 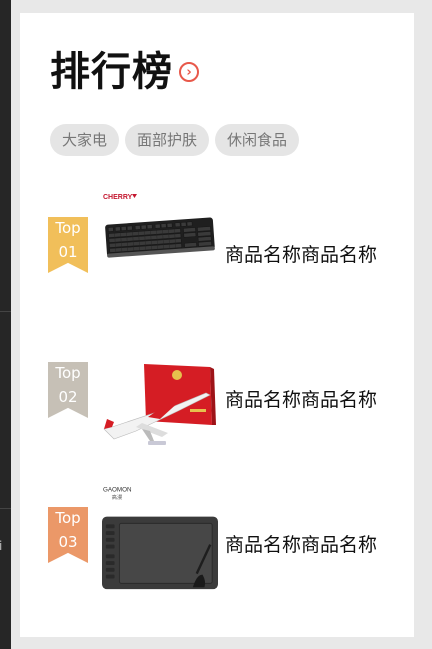 I want to click on ranking-item: Top 02 商品名称商品名称, so click(x=217, y=401).